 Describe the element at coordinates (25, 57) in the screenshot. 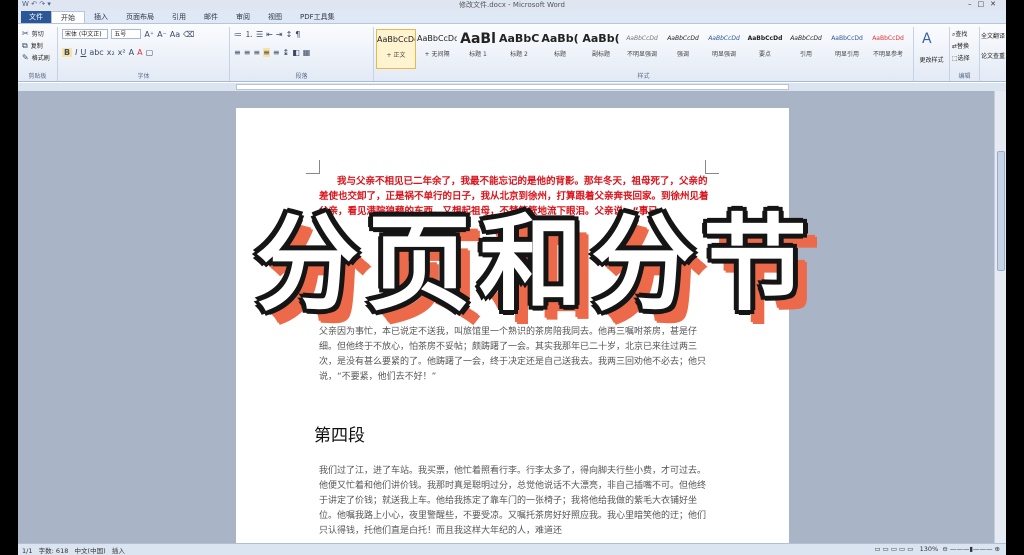

I see `brush-icon: ✎` at that location.